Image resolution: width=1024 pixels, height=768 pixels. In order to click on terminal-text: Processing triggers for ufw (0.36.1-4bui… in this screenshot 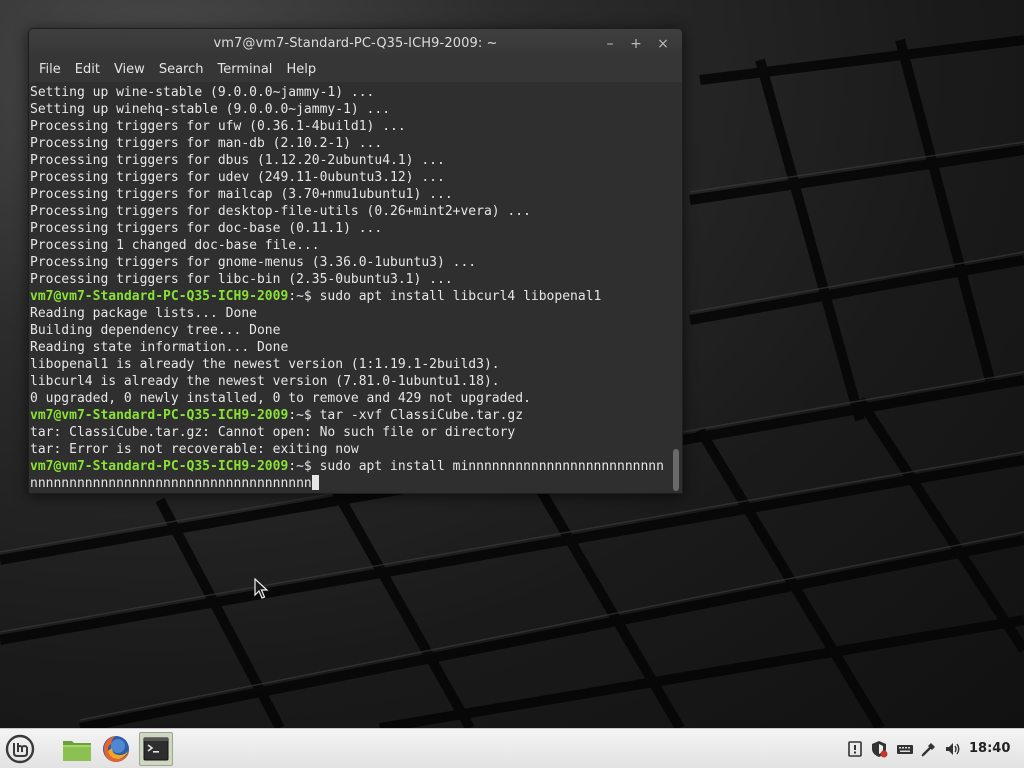, I will do `click(218, 126)`.